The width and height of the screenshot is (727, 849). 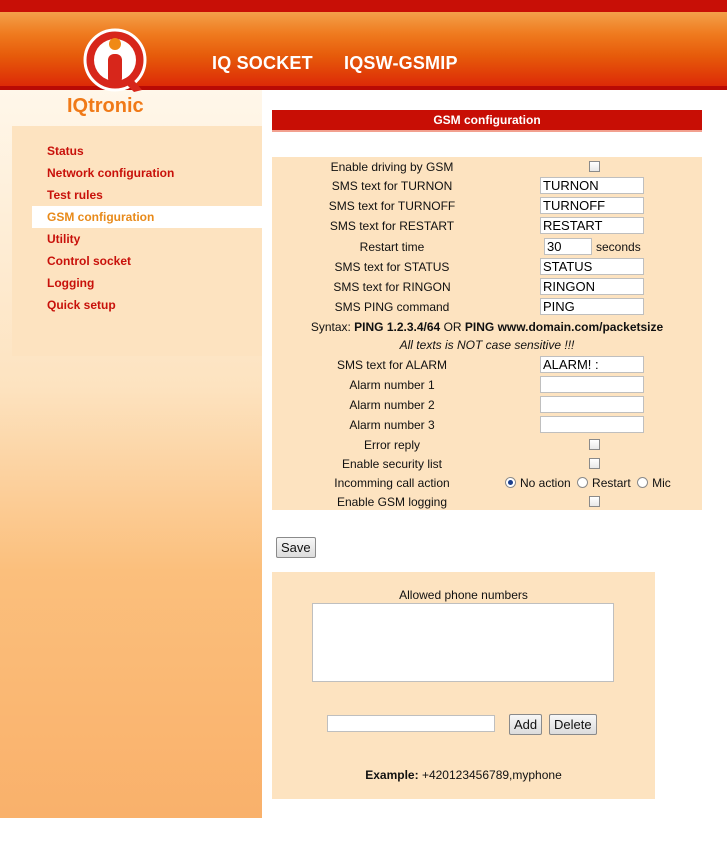 What do you see at coordinates (411, 723) in the screenshot?
I see `phone-number-input` at bounding box center [411, 723].